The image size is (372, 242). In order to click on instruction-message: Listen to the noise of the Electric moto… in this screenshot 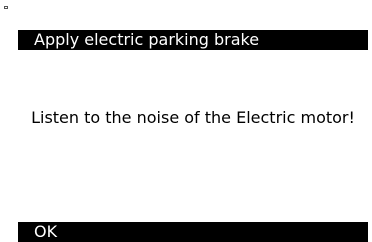, I will do `click(193, 117)`.